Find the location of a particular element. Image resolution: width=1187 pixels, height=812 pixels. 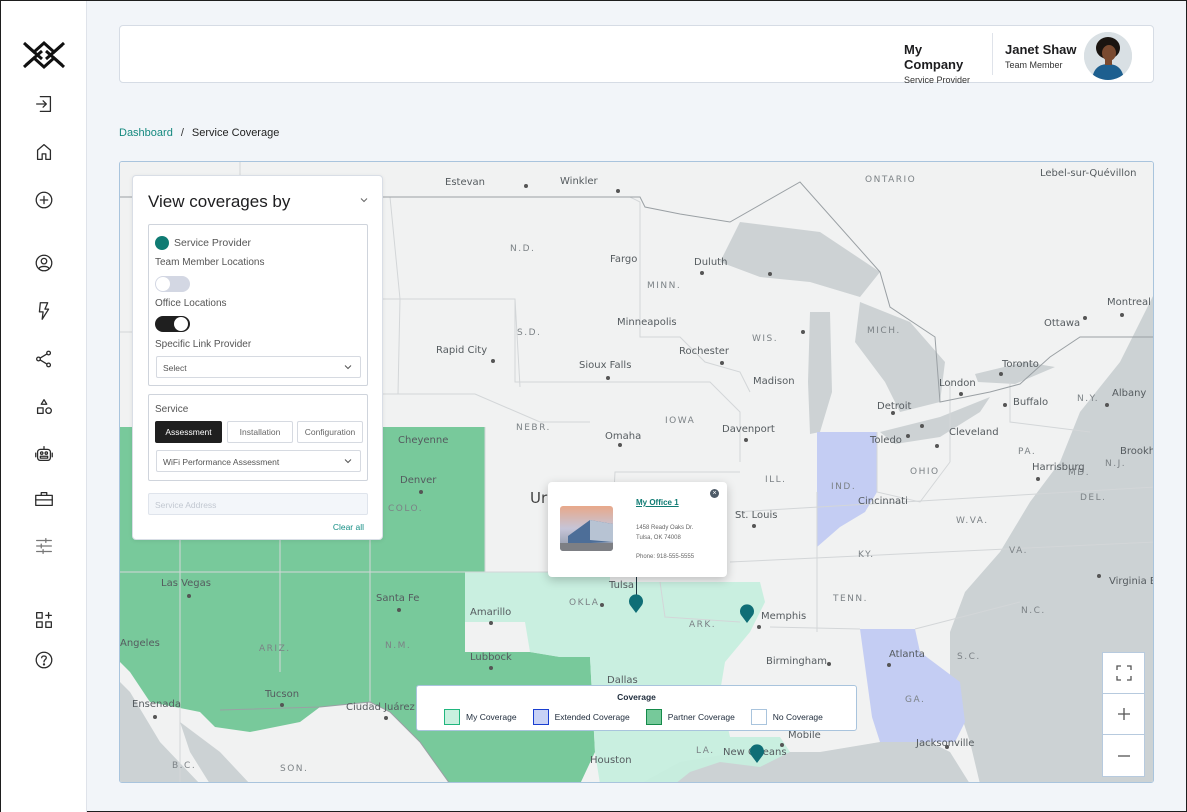

link-provider-select: Select is located at coordinates (258, 367).